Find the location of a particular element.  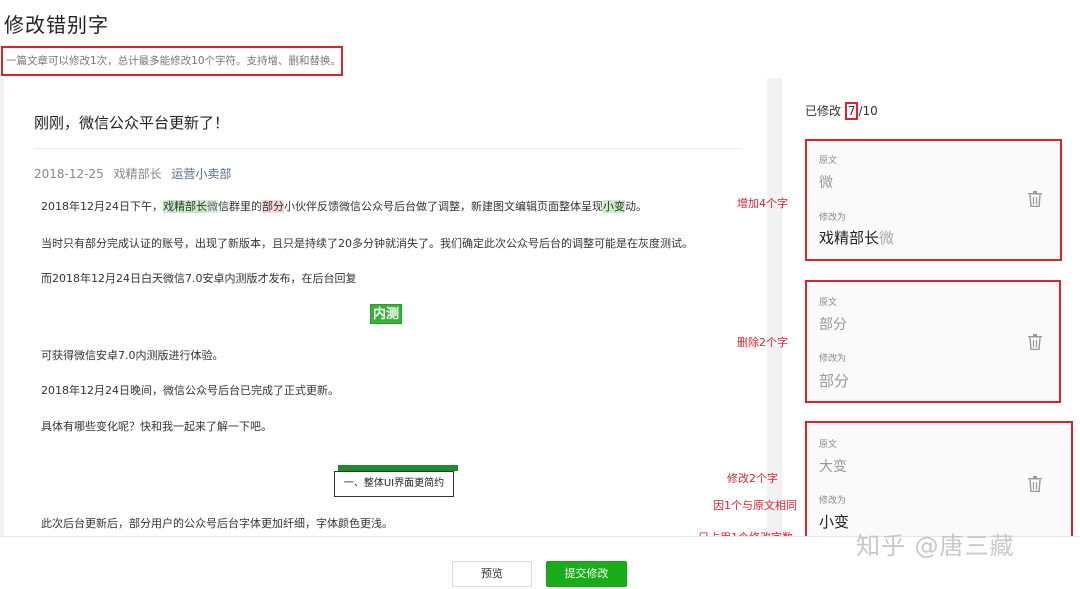

orig-text: 大变 is located at coordinates (833, 467).